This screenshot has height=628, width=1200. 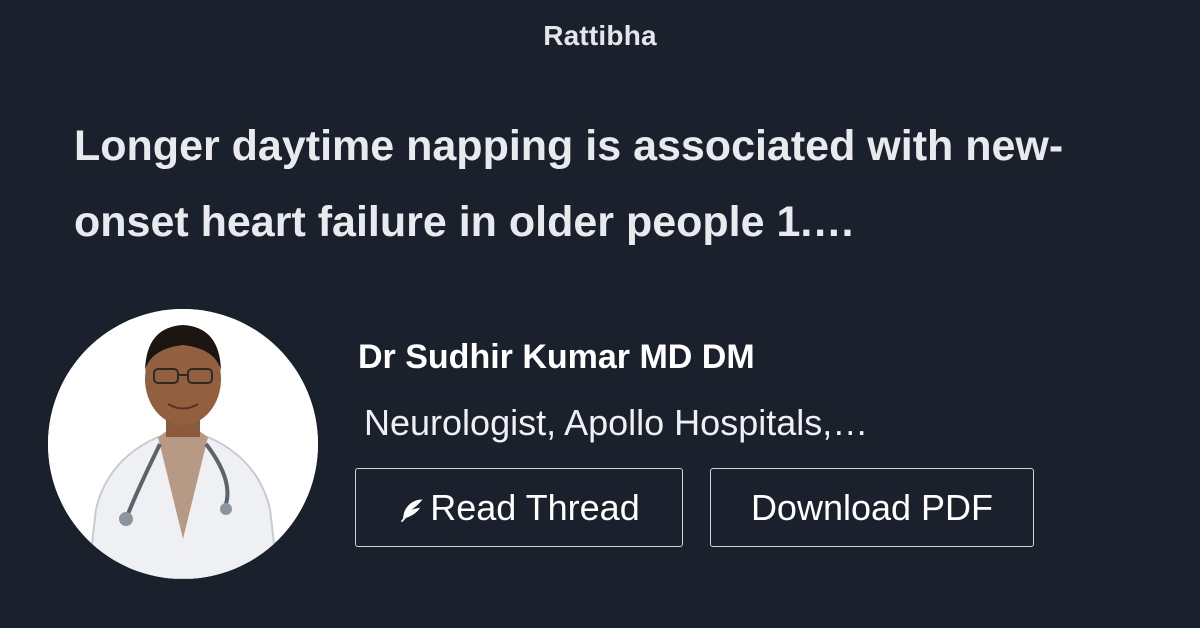 What do you see at coordinates (412, 510) in the screenshot?
I see `feather-icon` at bounding box center [412, 510].